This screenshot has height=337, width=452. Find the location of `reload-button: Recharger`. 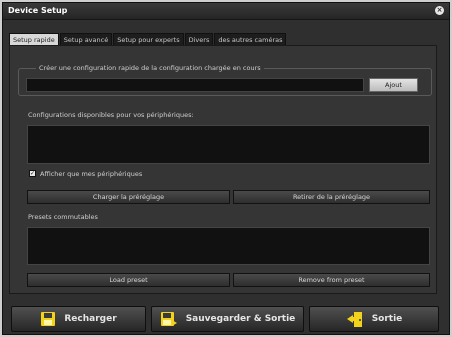

reload-button: Recharger is located at coordinates (78, 319).